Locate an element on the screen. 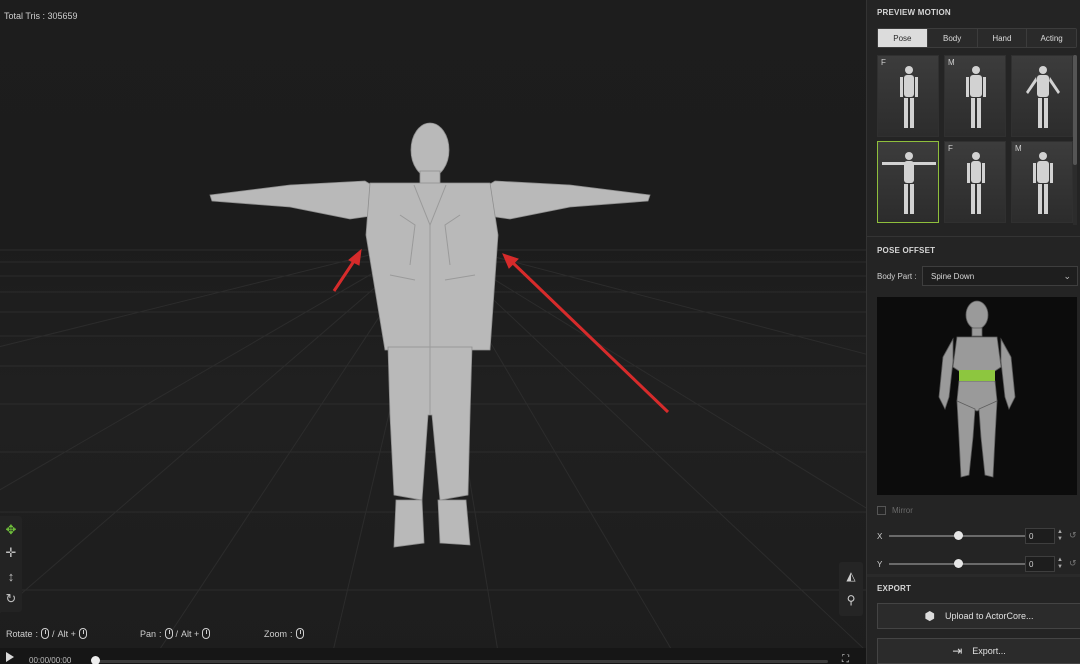 This screenshot has width=1080, height=664. scroll-wheel-icon is located at coordinates (299, 633).